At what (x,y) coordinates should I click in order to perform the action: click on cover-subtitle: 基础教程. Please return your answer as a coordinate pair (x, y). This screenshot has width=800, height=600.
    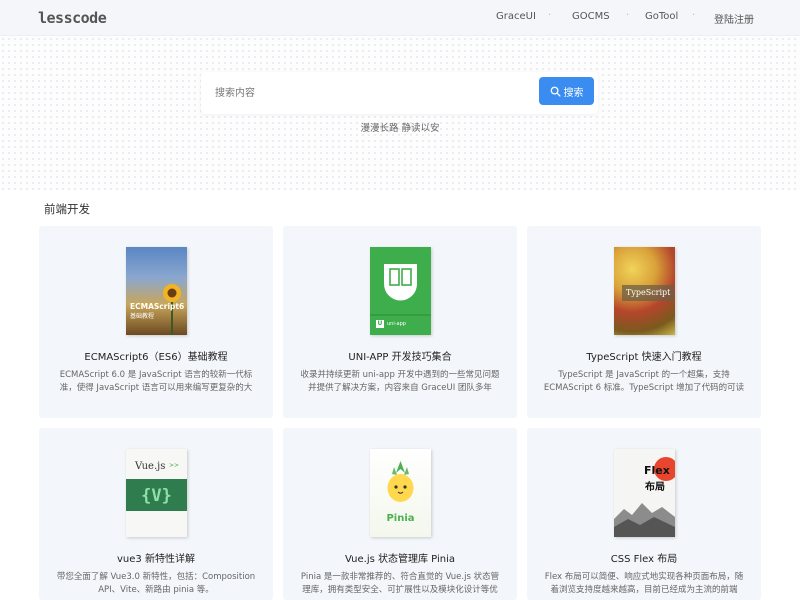
    Looking at the image, I should click on (142, 316).